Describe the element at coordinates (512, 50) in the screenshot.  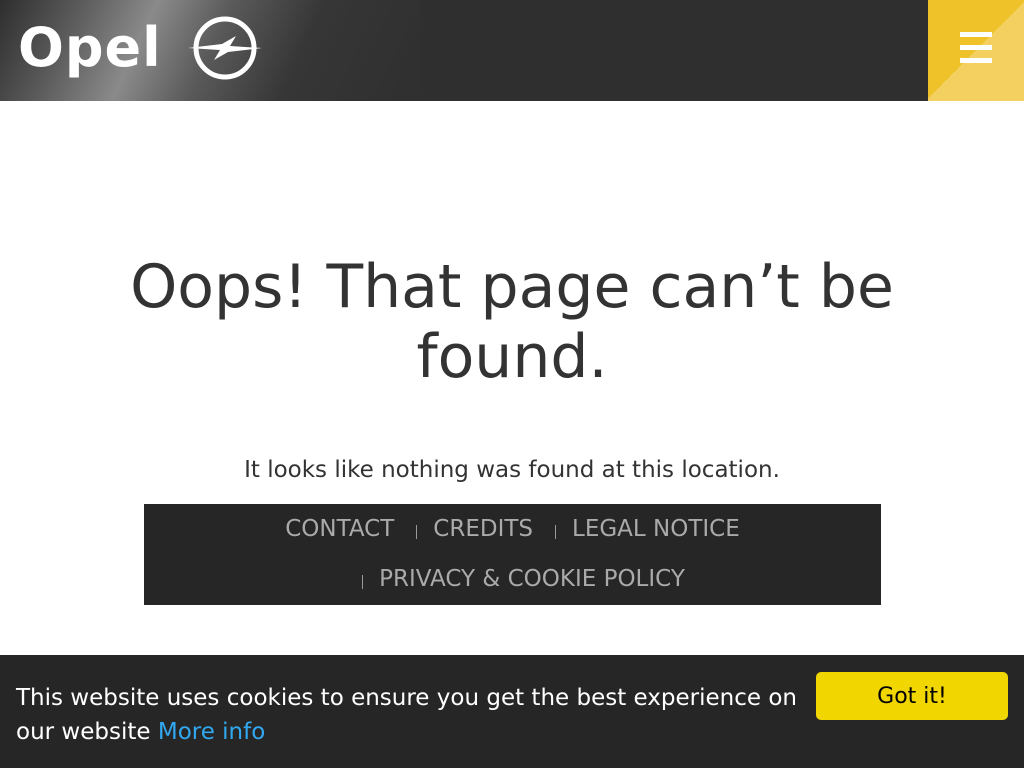
I see `site-header: Opel` at that location.